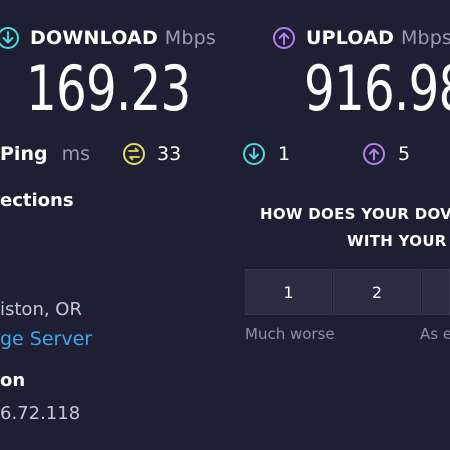  I want to click on ping-idle-icon, so click(134, 154).